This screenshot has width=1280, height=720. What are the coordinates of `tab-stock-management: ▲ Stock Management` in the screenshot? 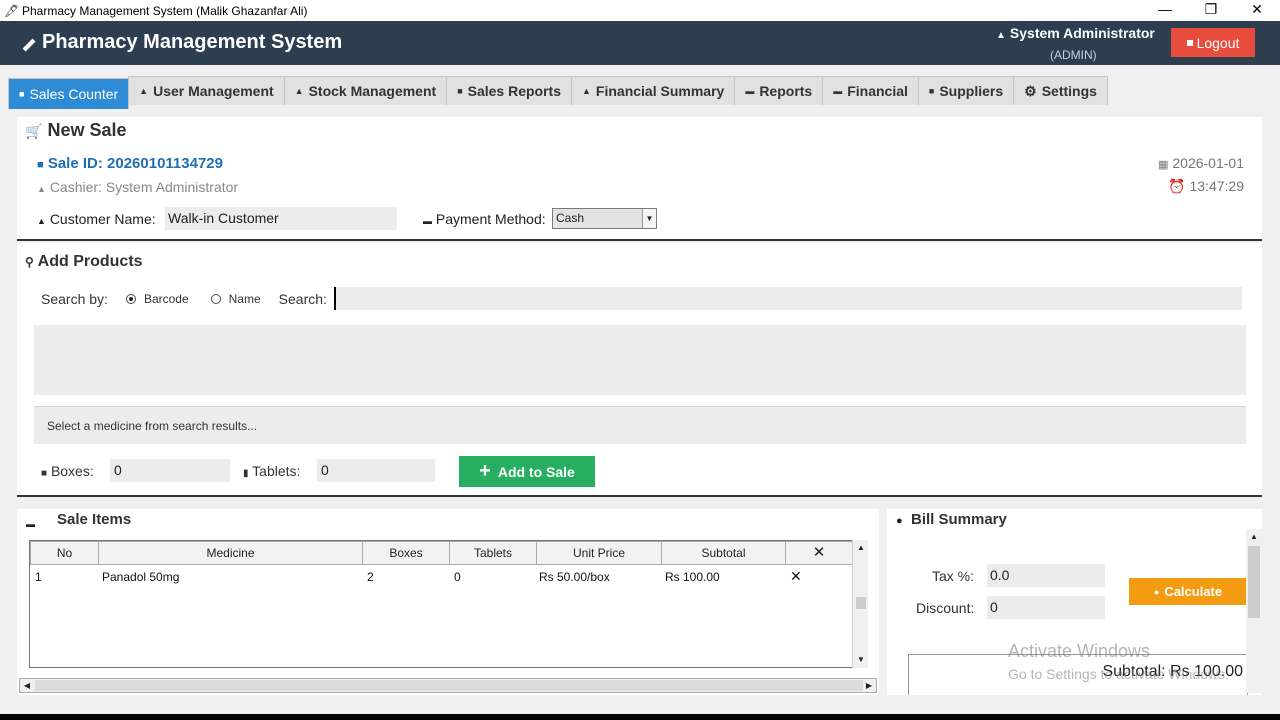 It's located at (365, 90).